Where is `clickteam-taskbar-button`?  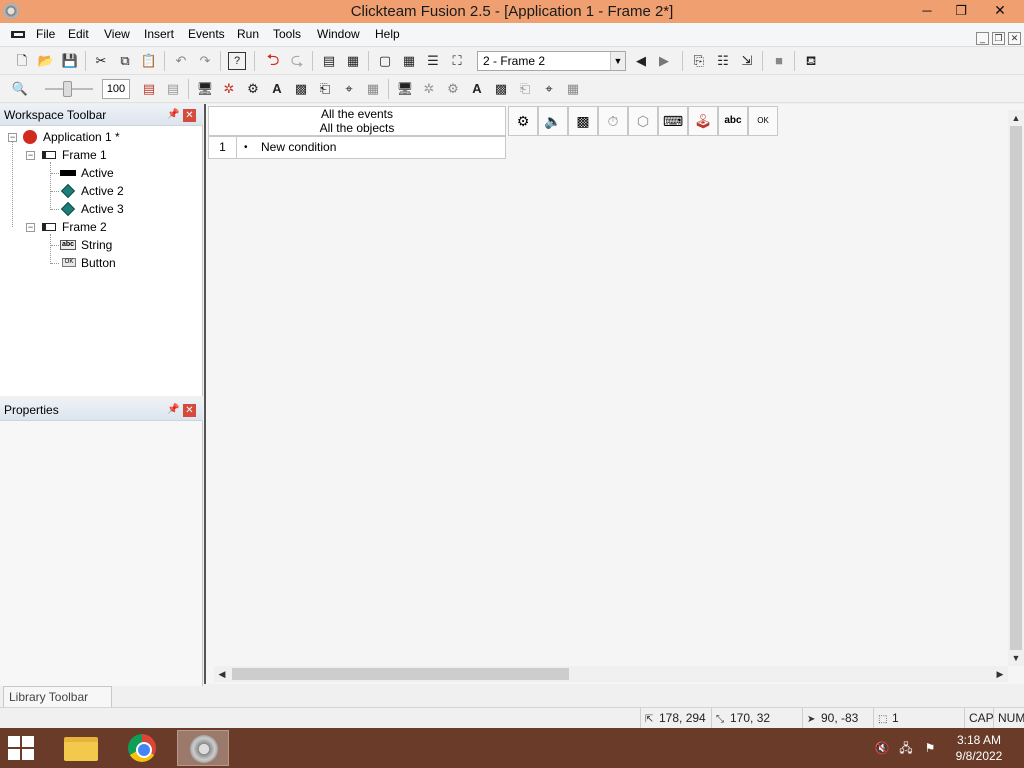 clickteam-taskbar-button is located at coordinates (203, 748).